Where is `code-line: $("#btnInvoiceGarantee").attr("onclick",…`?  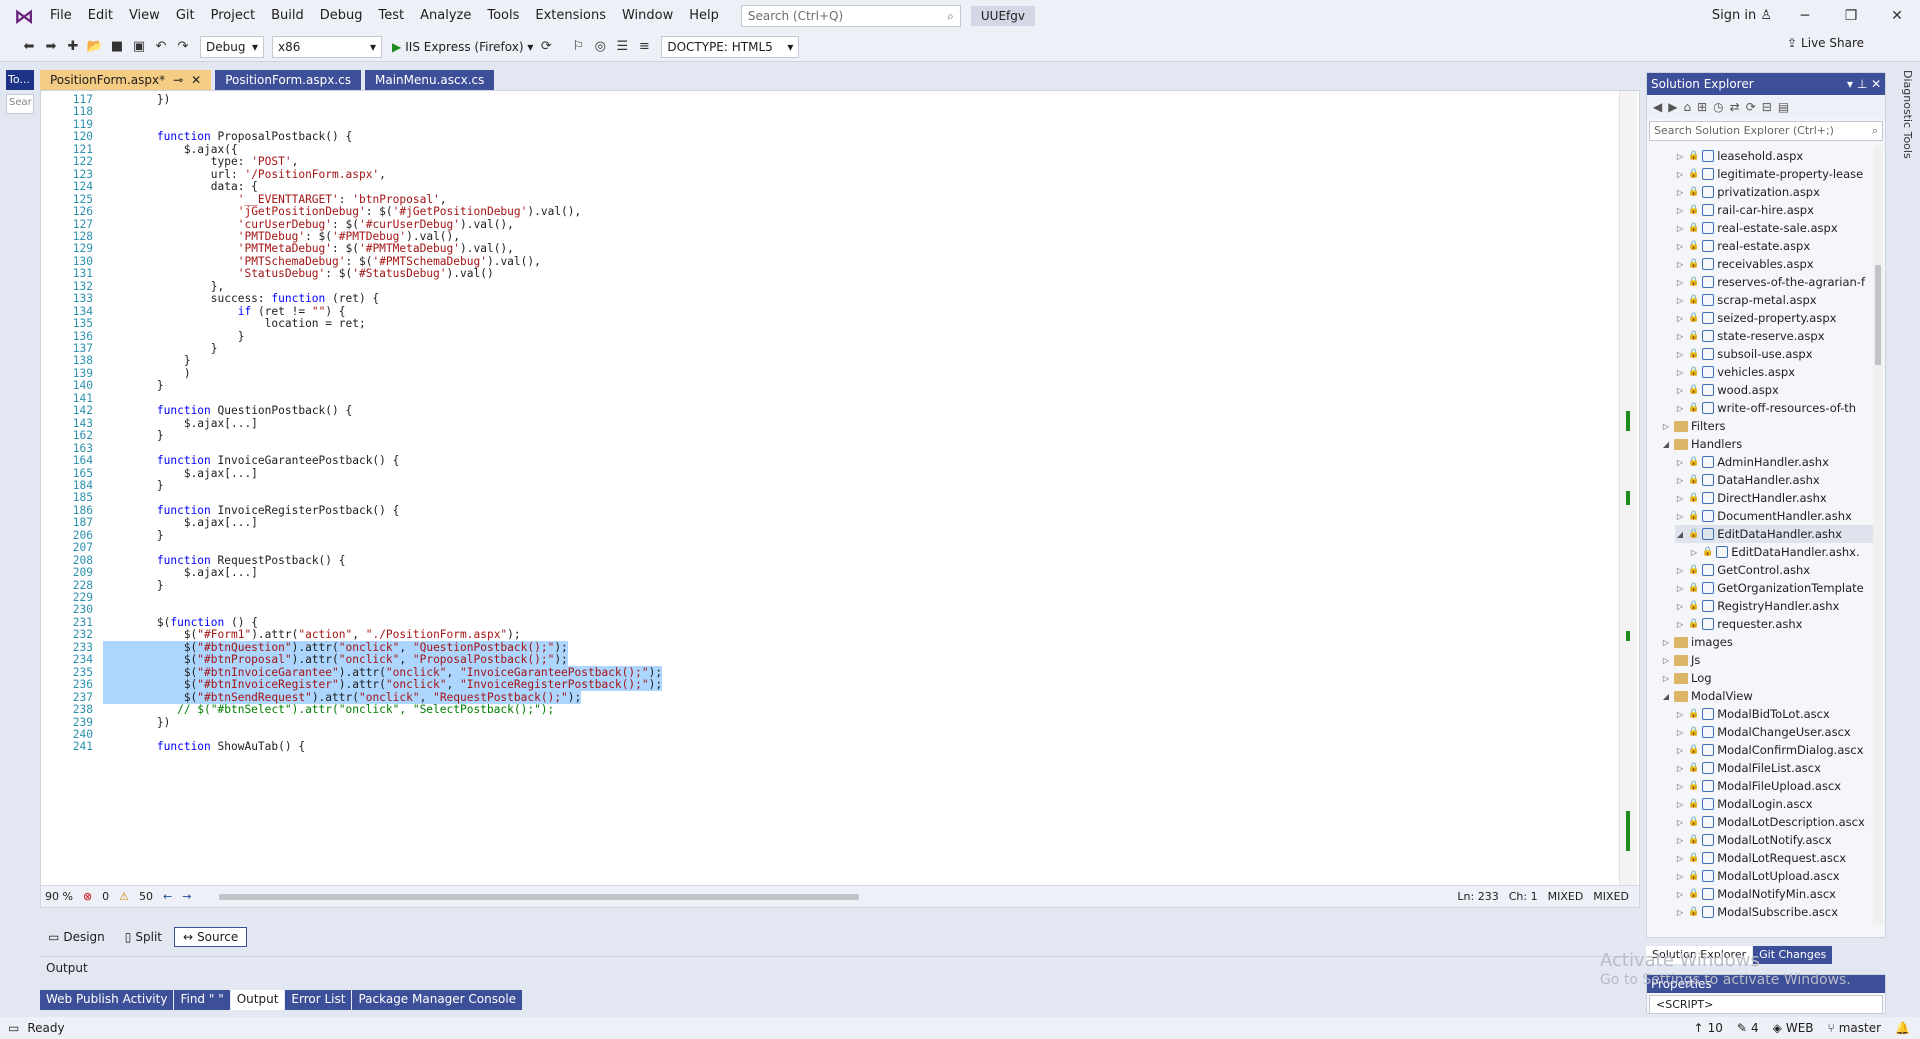
code-line: $("#btnInvoiceGarantee").attr("onclick",… is located at coordinates (383, 672).